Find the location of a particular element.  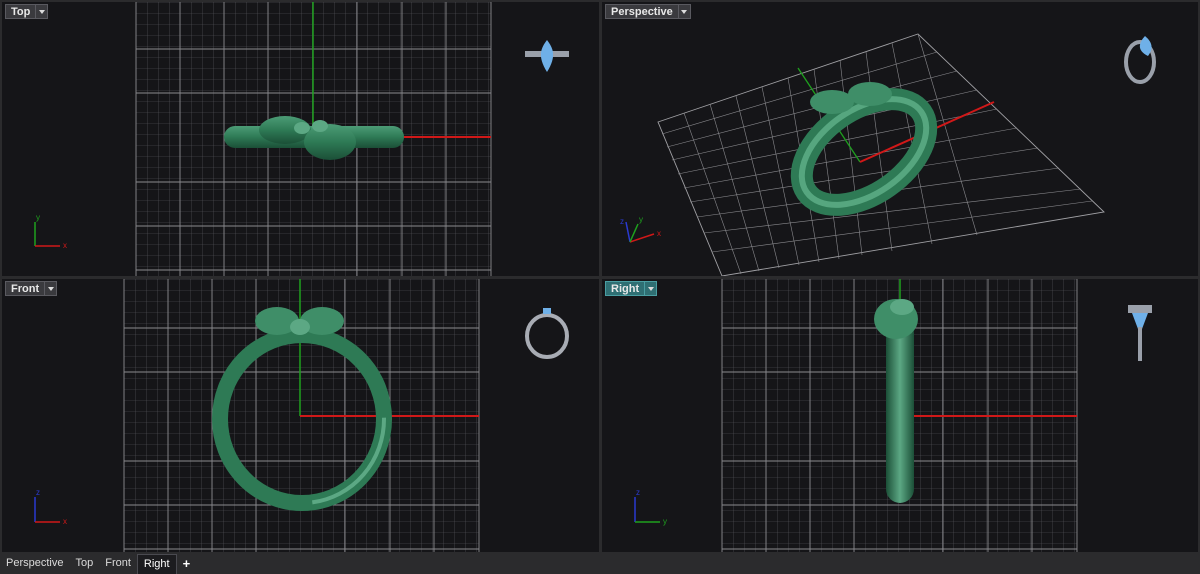

axis-gizmo-icon: x y z is located at coordinates (640, 229).